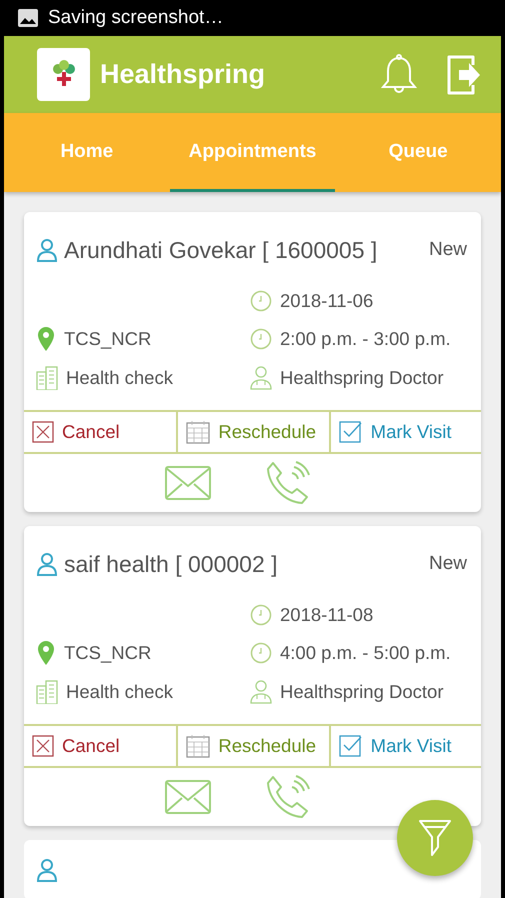 The image size is (505, 898). Describe the element at coordinates (399, 75) in the screenshot. I see `notifications-button` at that location.